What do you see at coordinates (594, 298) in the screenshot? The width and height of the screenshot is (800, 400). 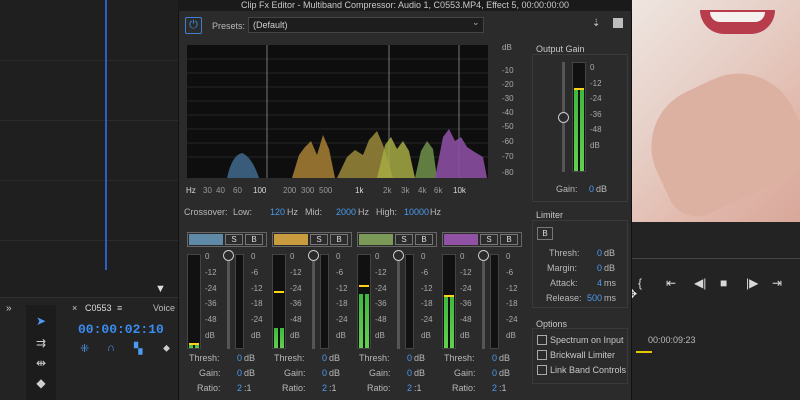 I see `limiter-release-value: 500` at bounding box center [594, 298].